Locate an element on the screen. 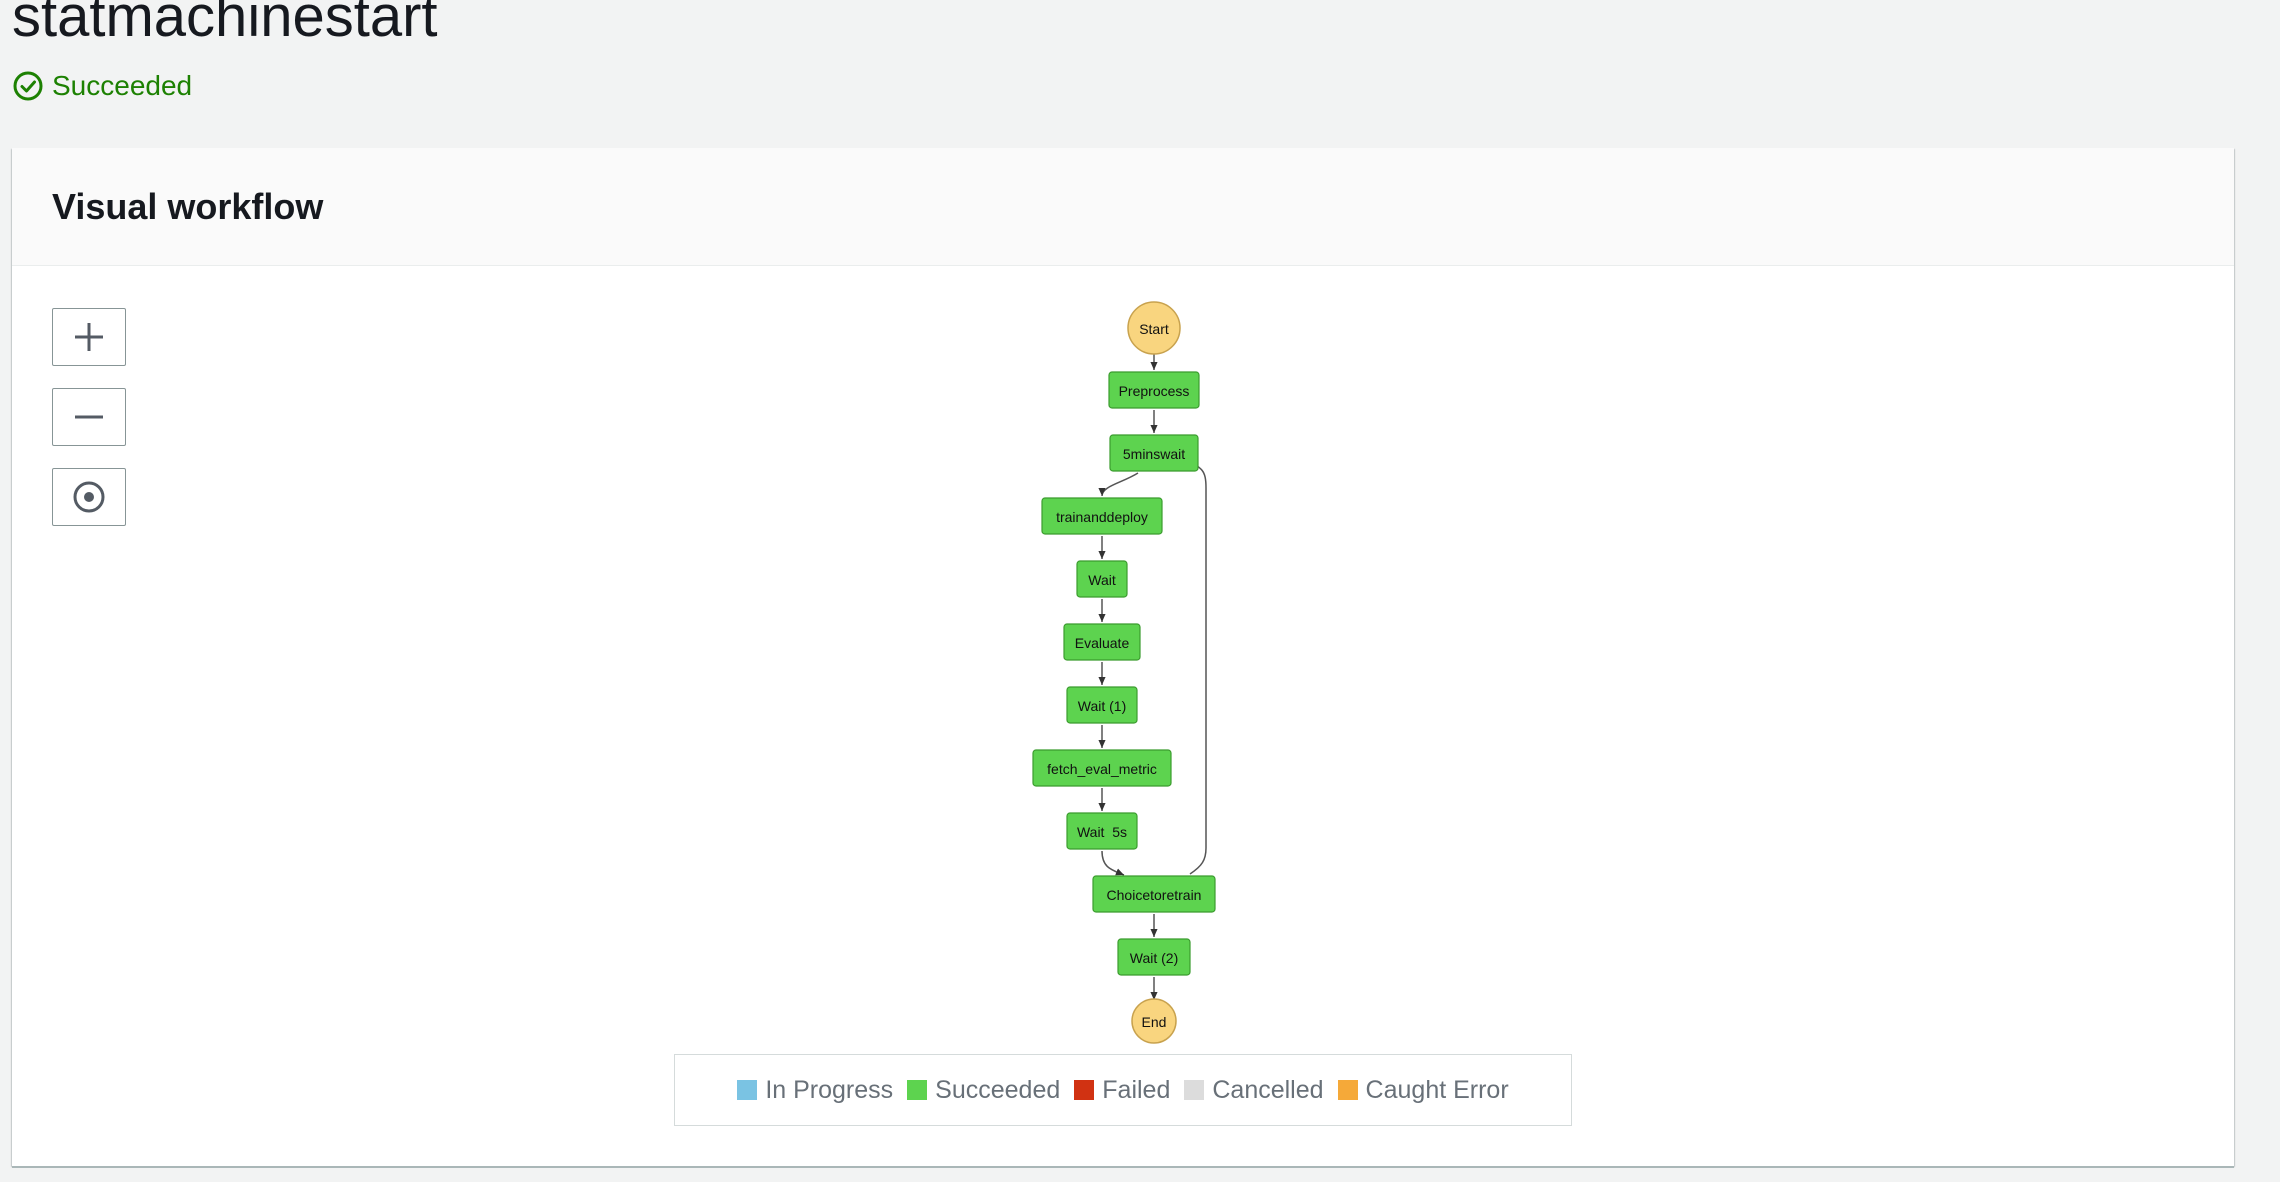  state-label: Preprocess is located at coordinates (1154, 391).